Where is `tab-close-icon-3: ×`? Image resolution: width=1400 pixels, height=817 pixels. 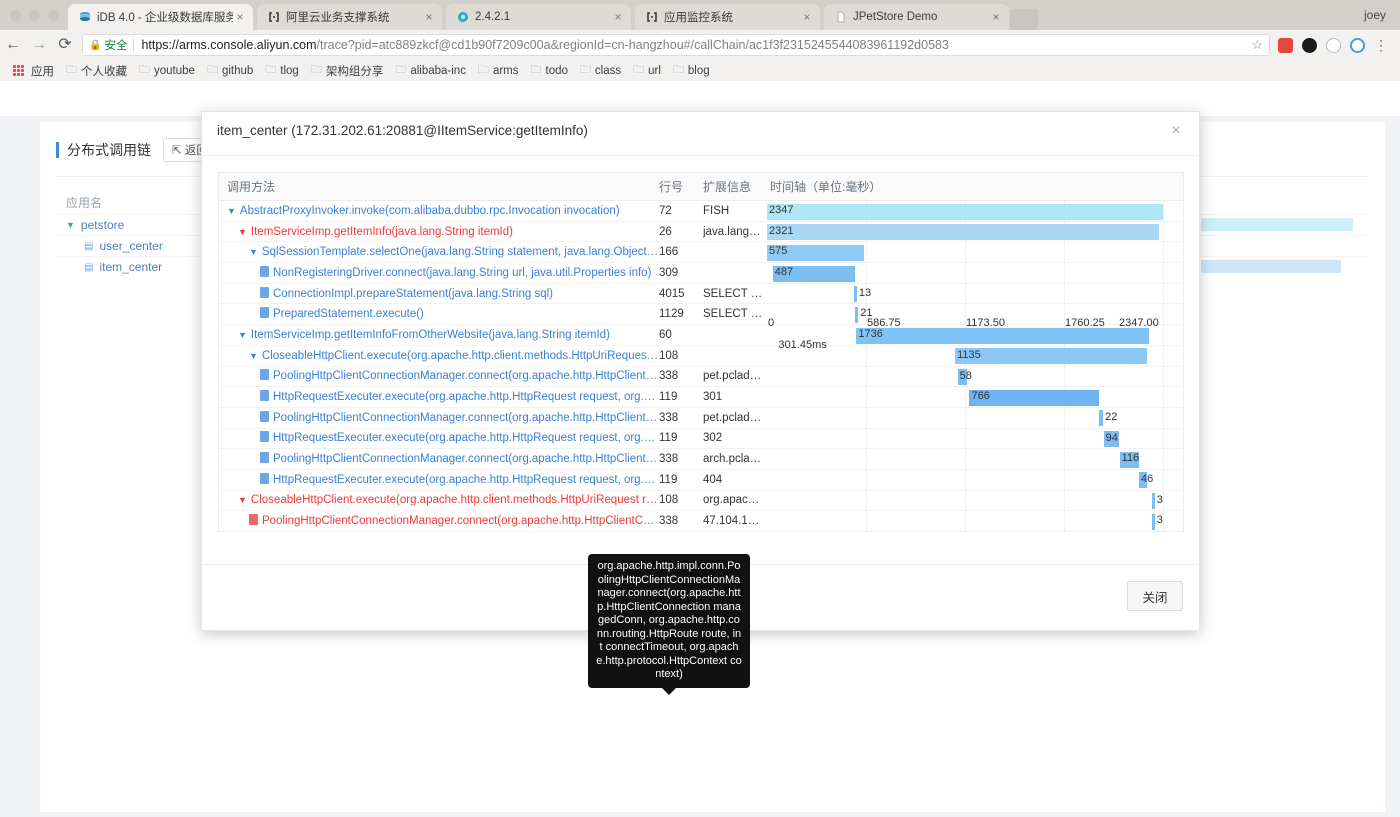
tab-close-icon-3: × is located at coordinates (807, 17).